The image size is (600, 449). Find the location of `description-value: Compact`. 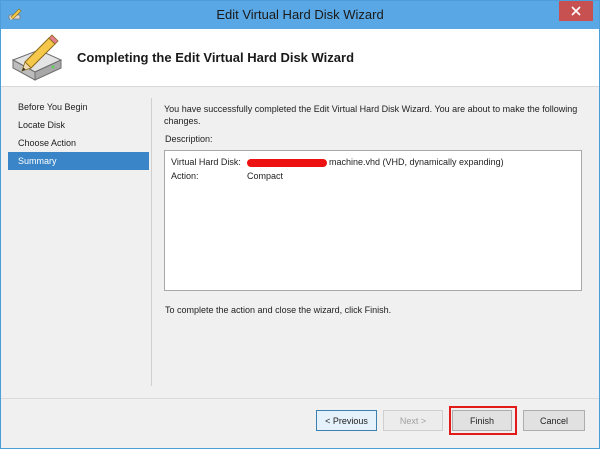

description-value: Compact is located at coordinates (265, 176).